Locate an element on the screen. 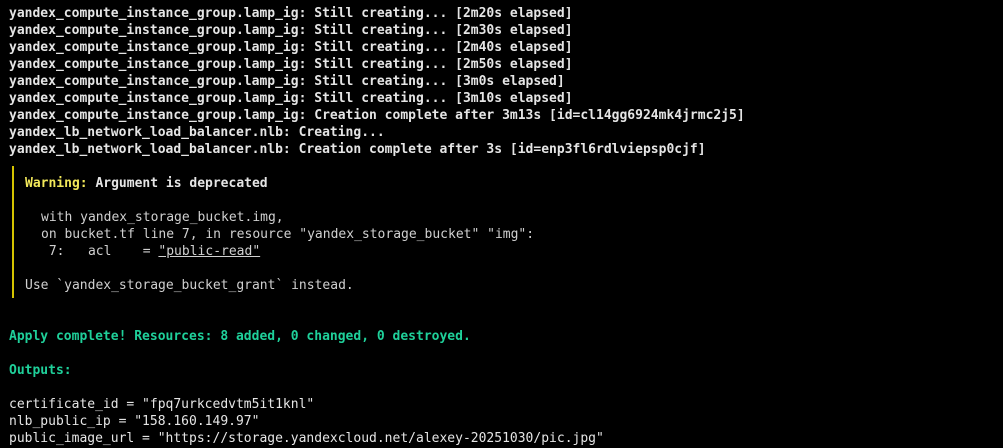  output-certificate-id: certificate_id = "fpq7urkcedvtm5it1knl" is located at coordinates (162, 404).